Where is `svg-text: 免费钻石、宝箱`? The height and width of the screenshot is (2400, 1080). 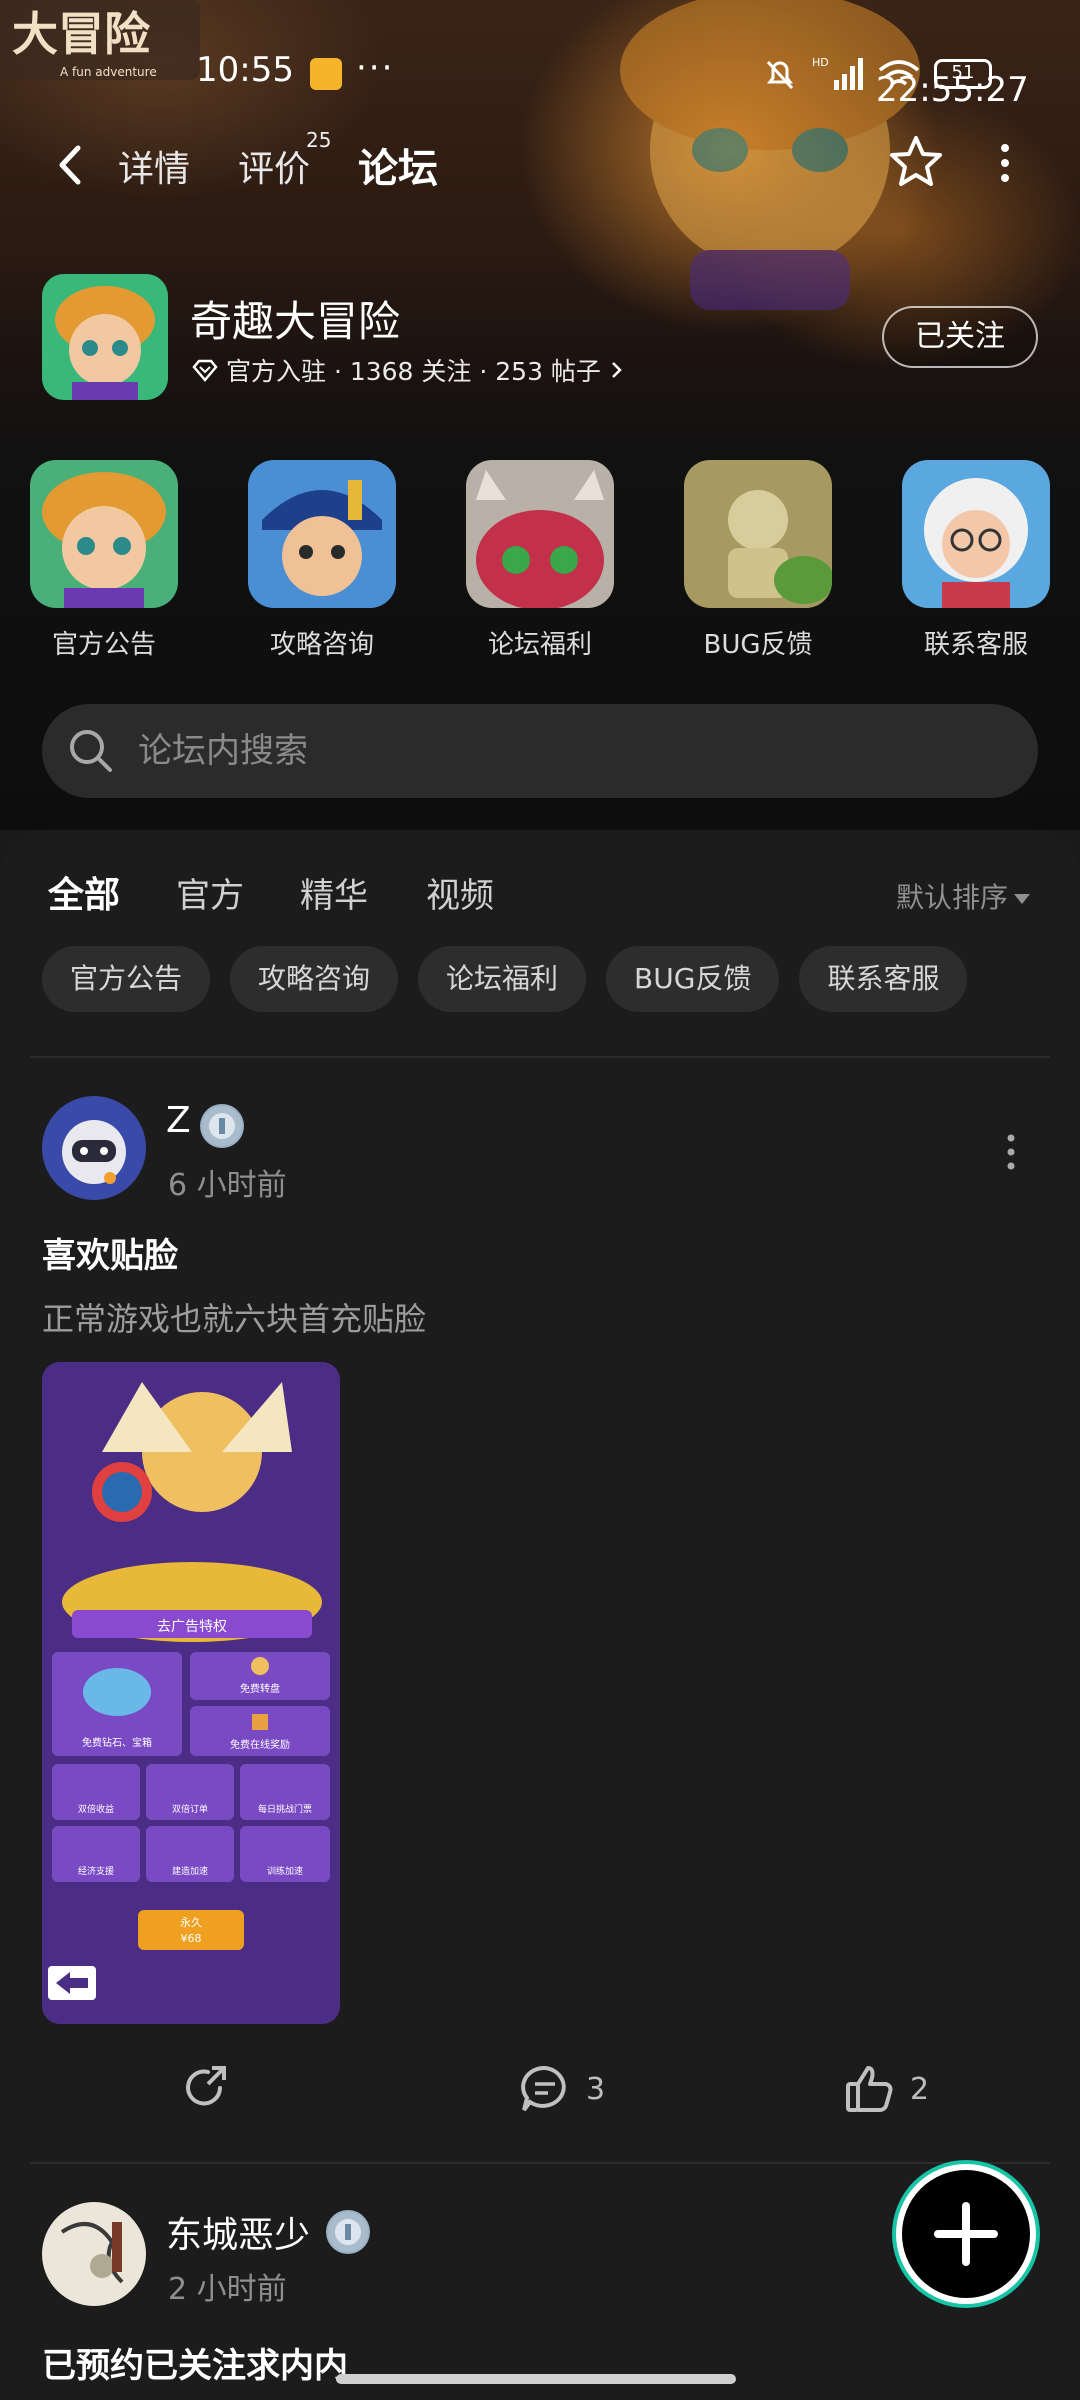
svg-text: 免费钻石、宝箱 is located at coordinates (117, 1742).